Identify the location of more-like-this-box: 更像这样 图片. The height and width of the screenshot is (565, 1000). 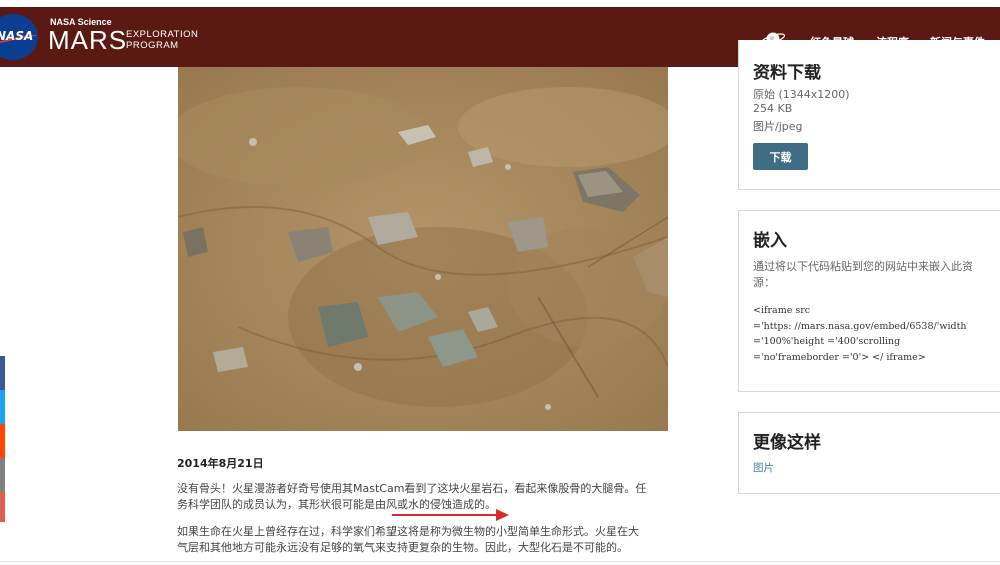
(869, 453).